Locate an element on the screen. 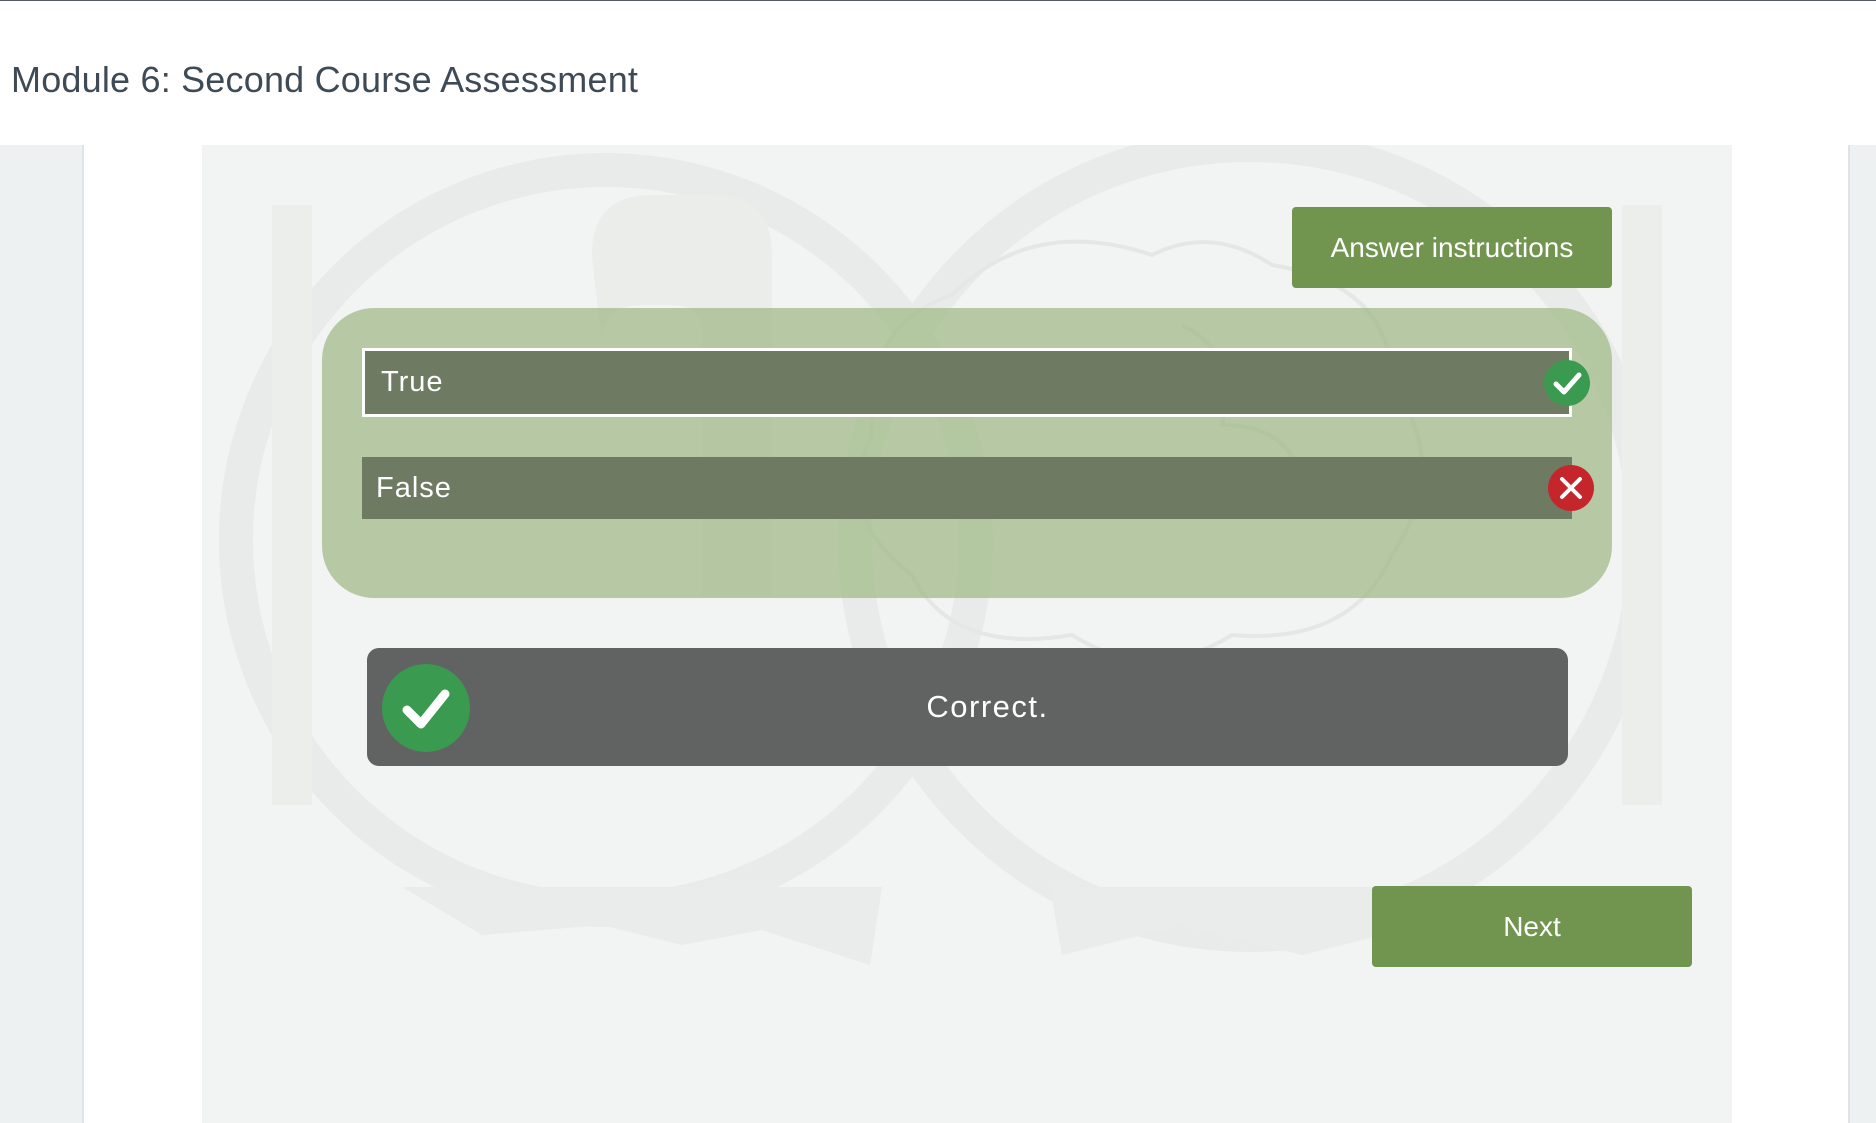  page-header: Module 6: Second Course Assessment is located at coordinates (938, 73).